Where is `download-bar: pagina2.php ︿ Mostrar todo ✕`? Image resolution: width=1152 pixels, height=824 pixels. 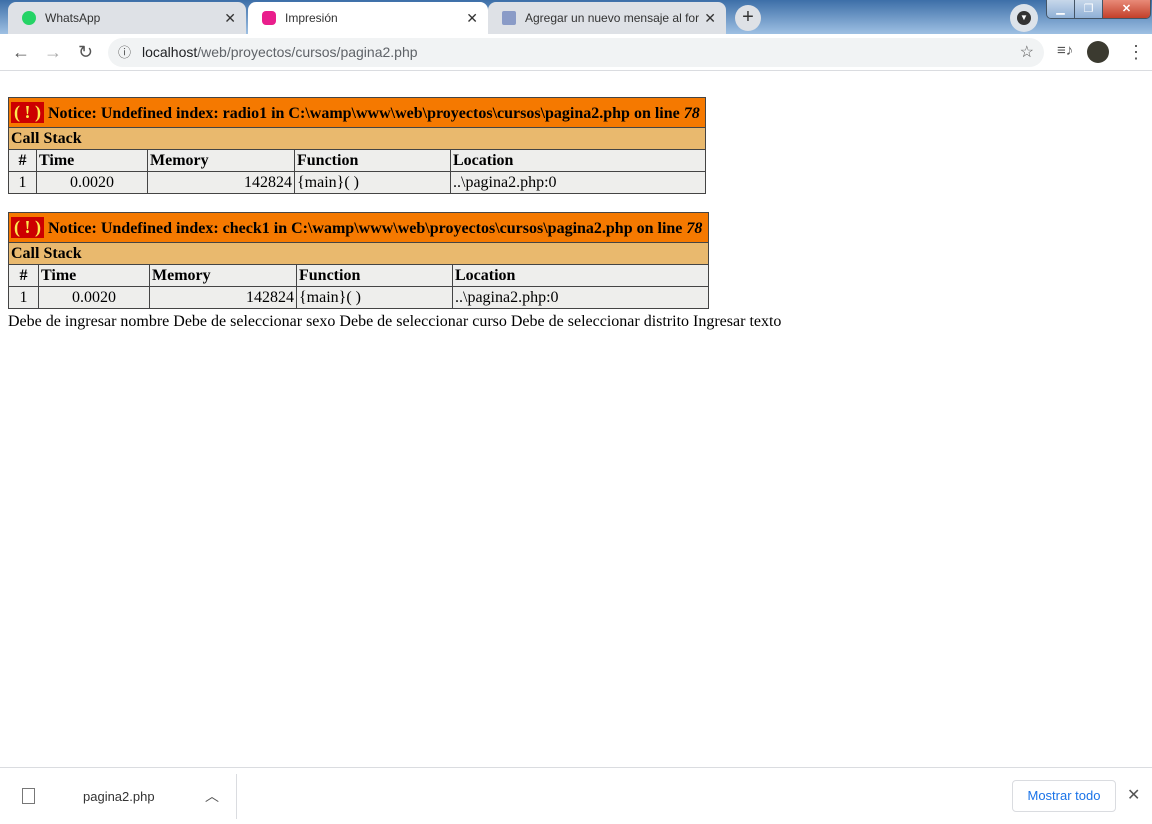
download-bar: pagina2.php ︿ Mostrar todo ✕ is located at coordinates (576, 795).